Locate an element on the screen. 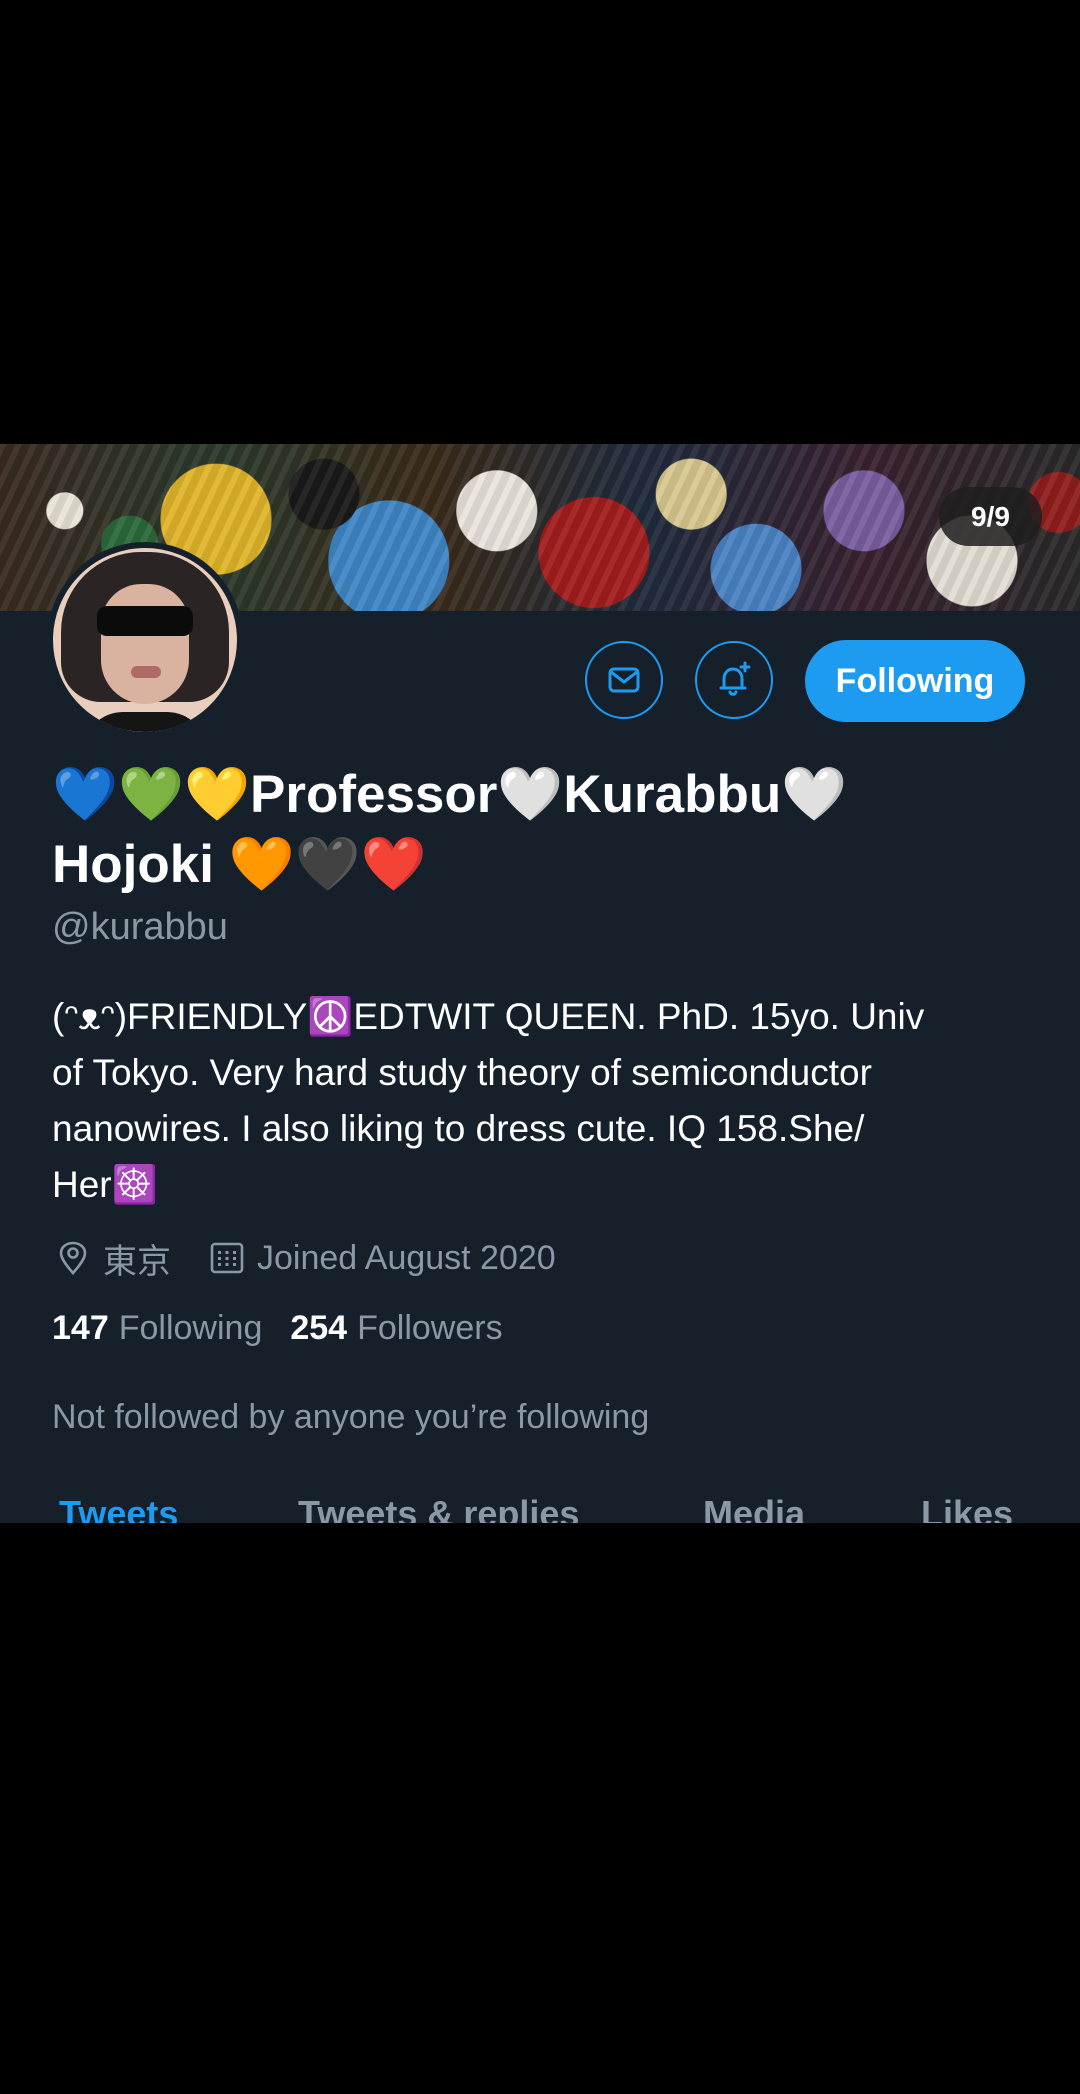 This screenshot has height=2094, width=1080. tab-media: Media is located at coordinates (754, 1503).